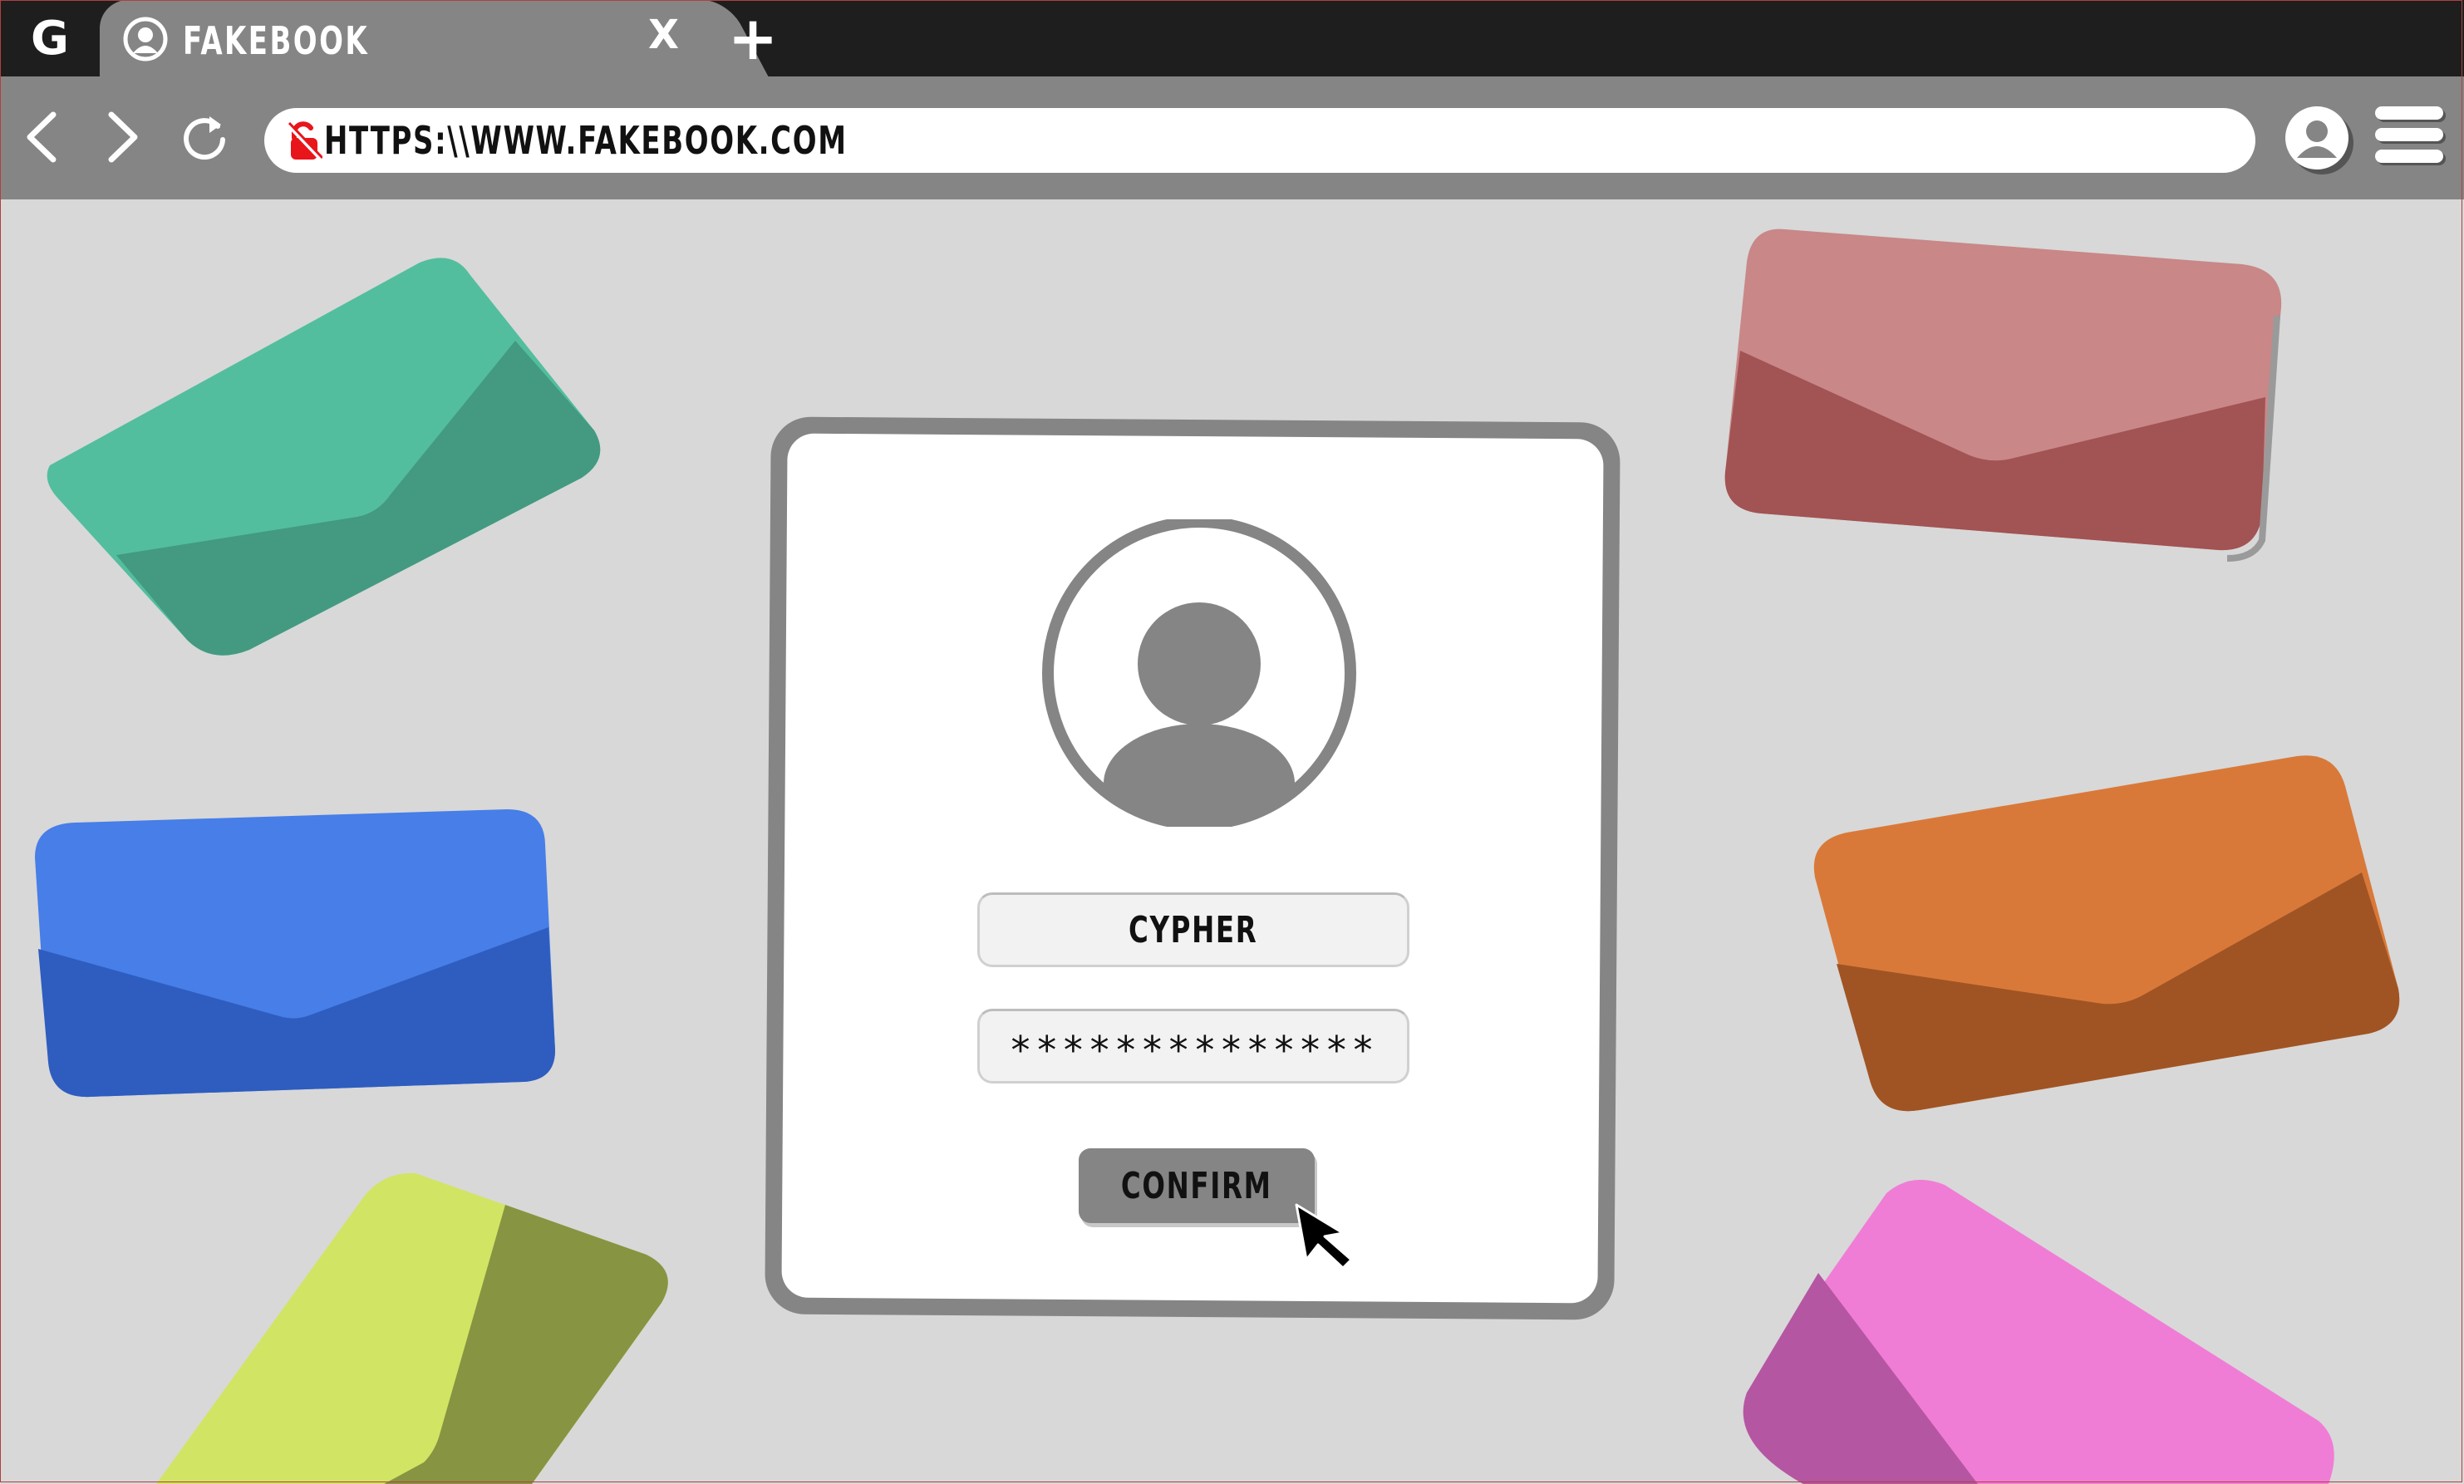  What do you see at coordinates (122, 137) in the screenshot?
I see `forward-button` at bounding box center [122, 137].